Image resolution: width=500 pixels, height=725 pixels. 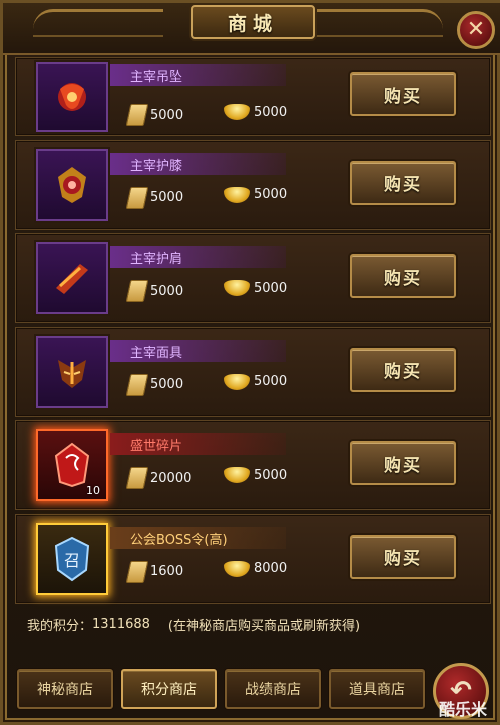 What do you see at coordinates (156, 166) in the screenshot?
I see `item-name: 主宰护膝` at bounding box center [156, 166].